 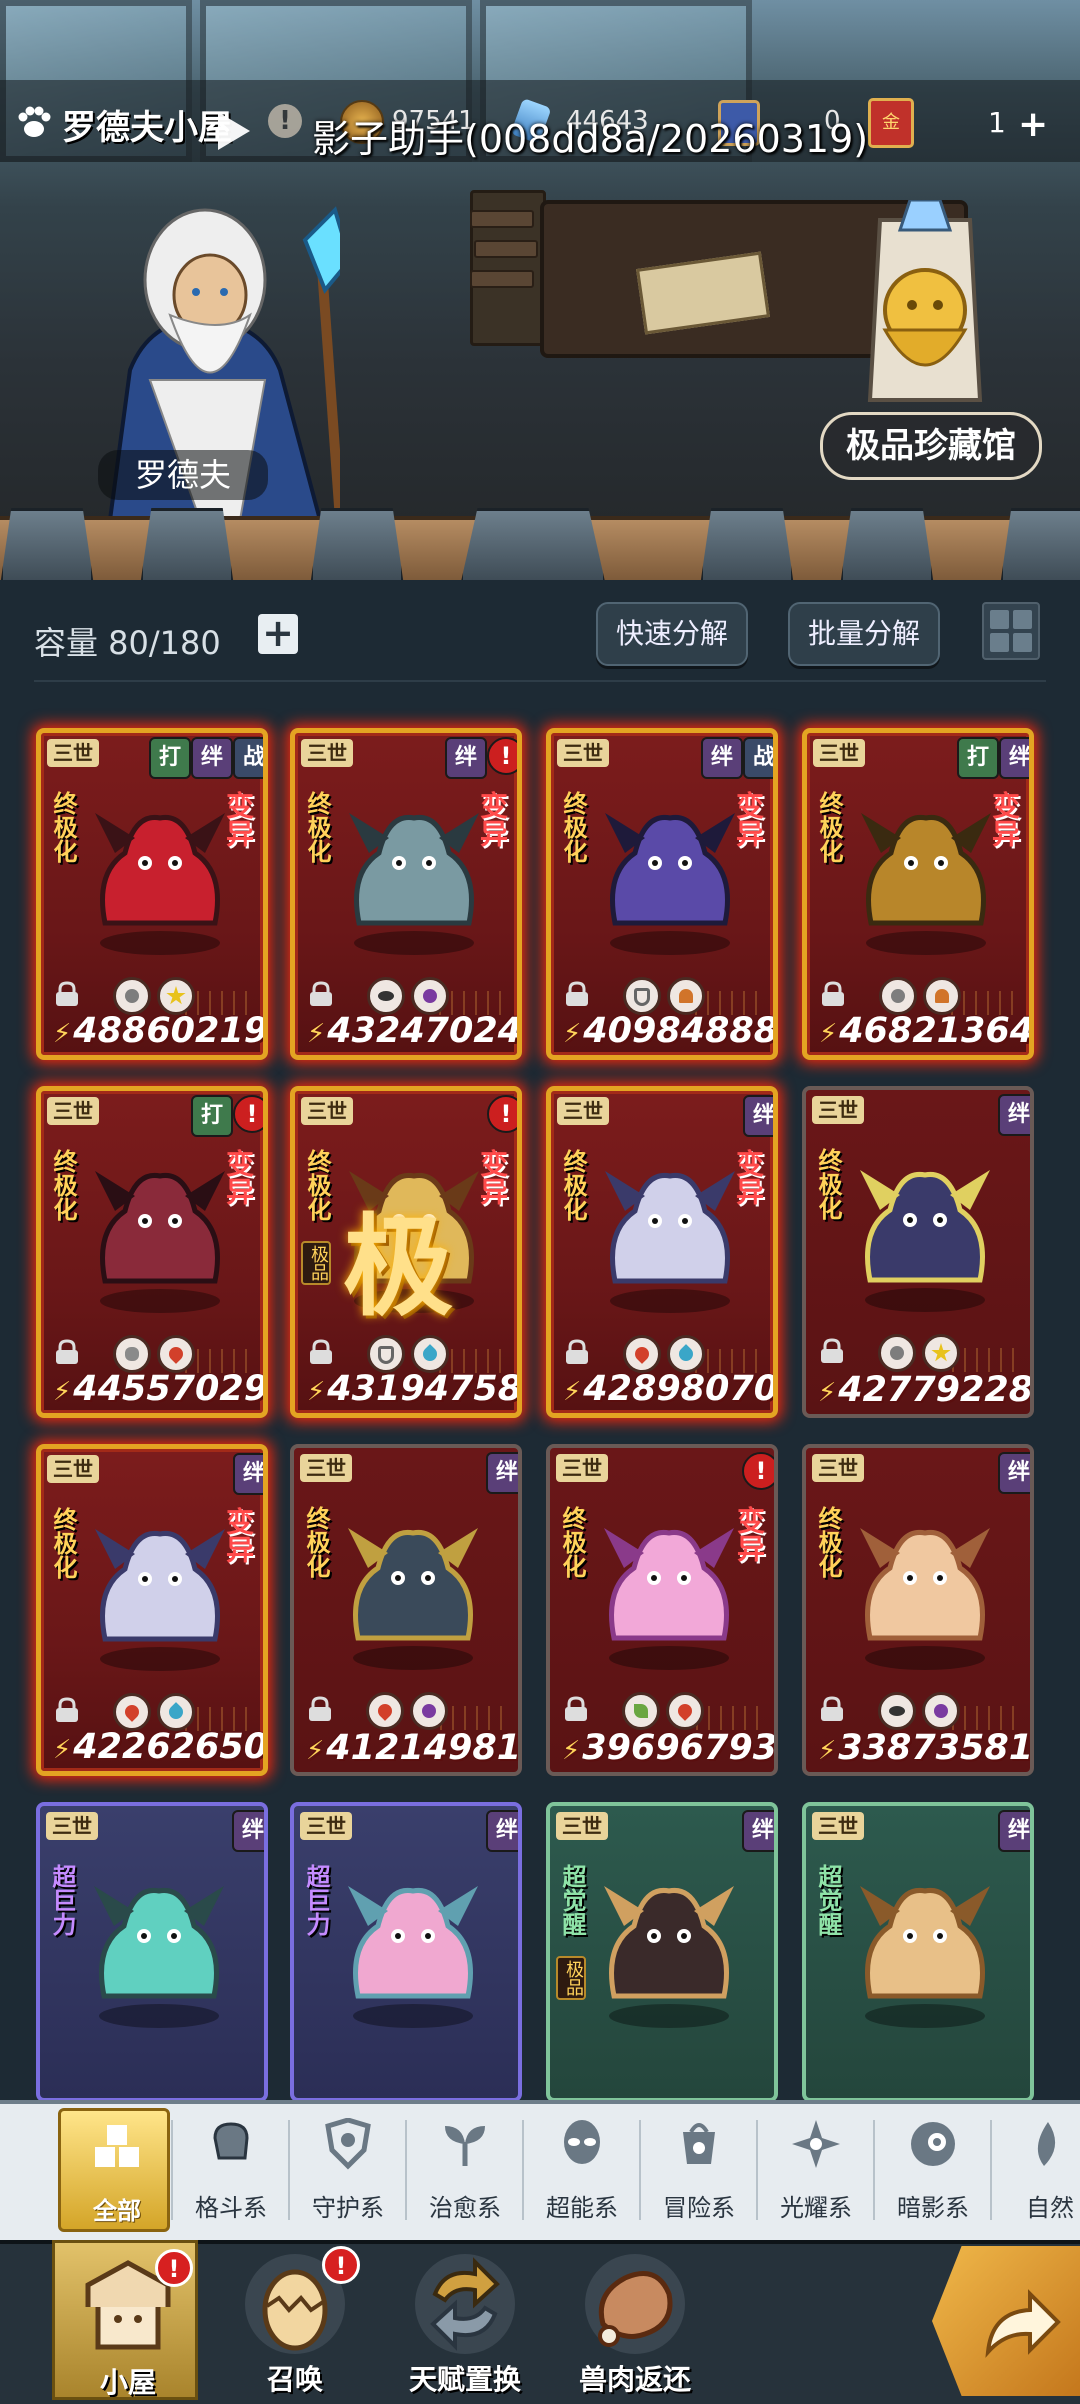 I want to click on page-title: 罗德夫小屋, so click(x=147, y=128).